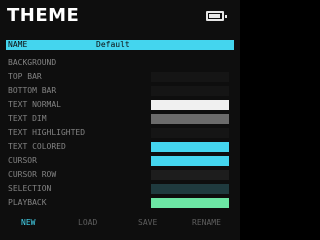  I want to click on text-normal-swatch, so click(190, 105).